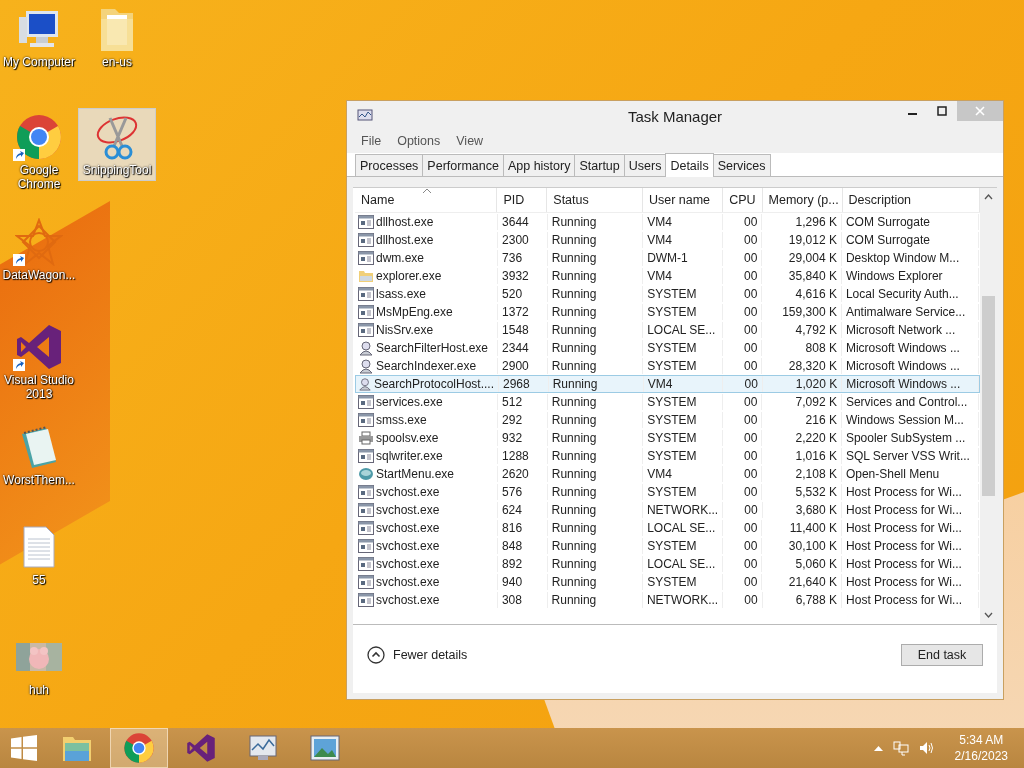  I want to click on tab: Processes, so click(389, 165).